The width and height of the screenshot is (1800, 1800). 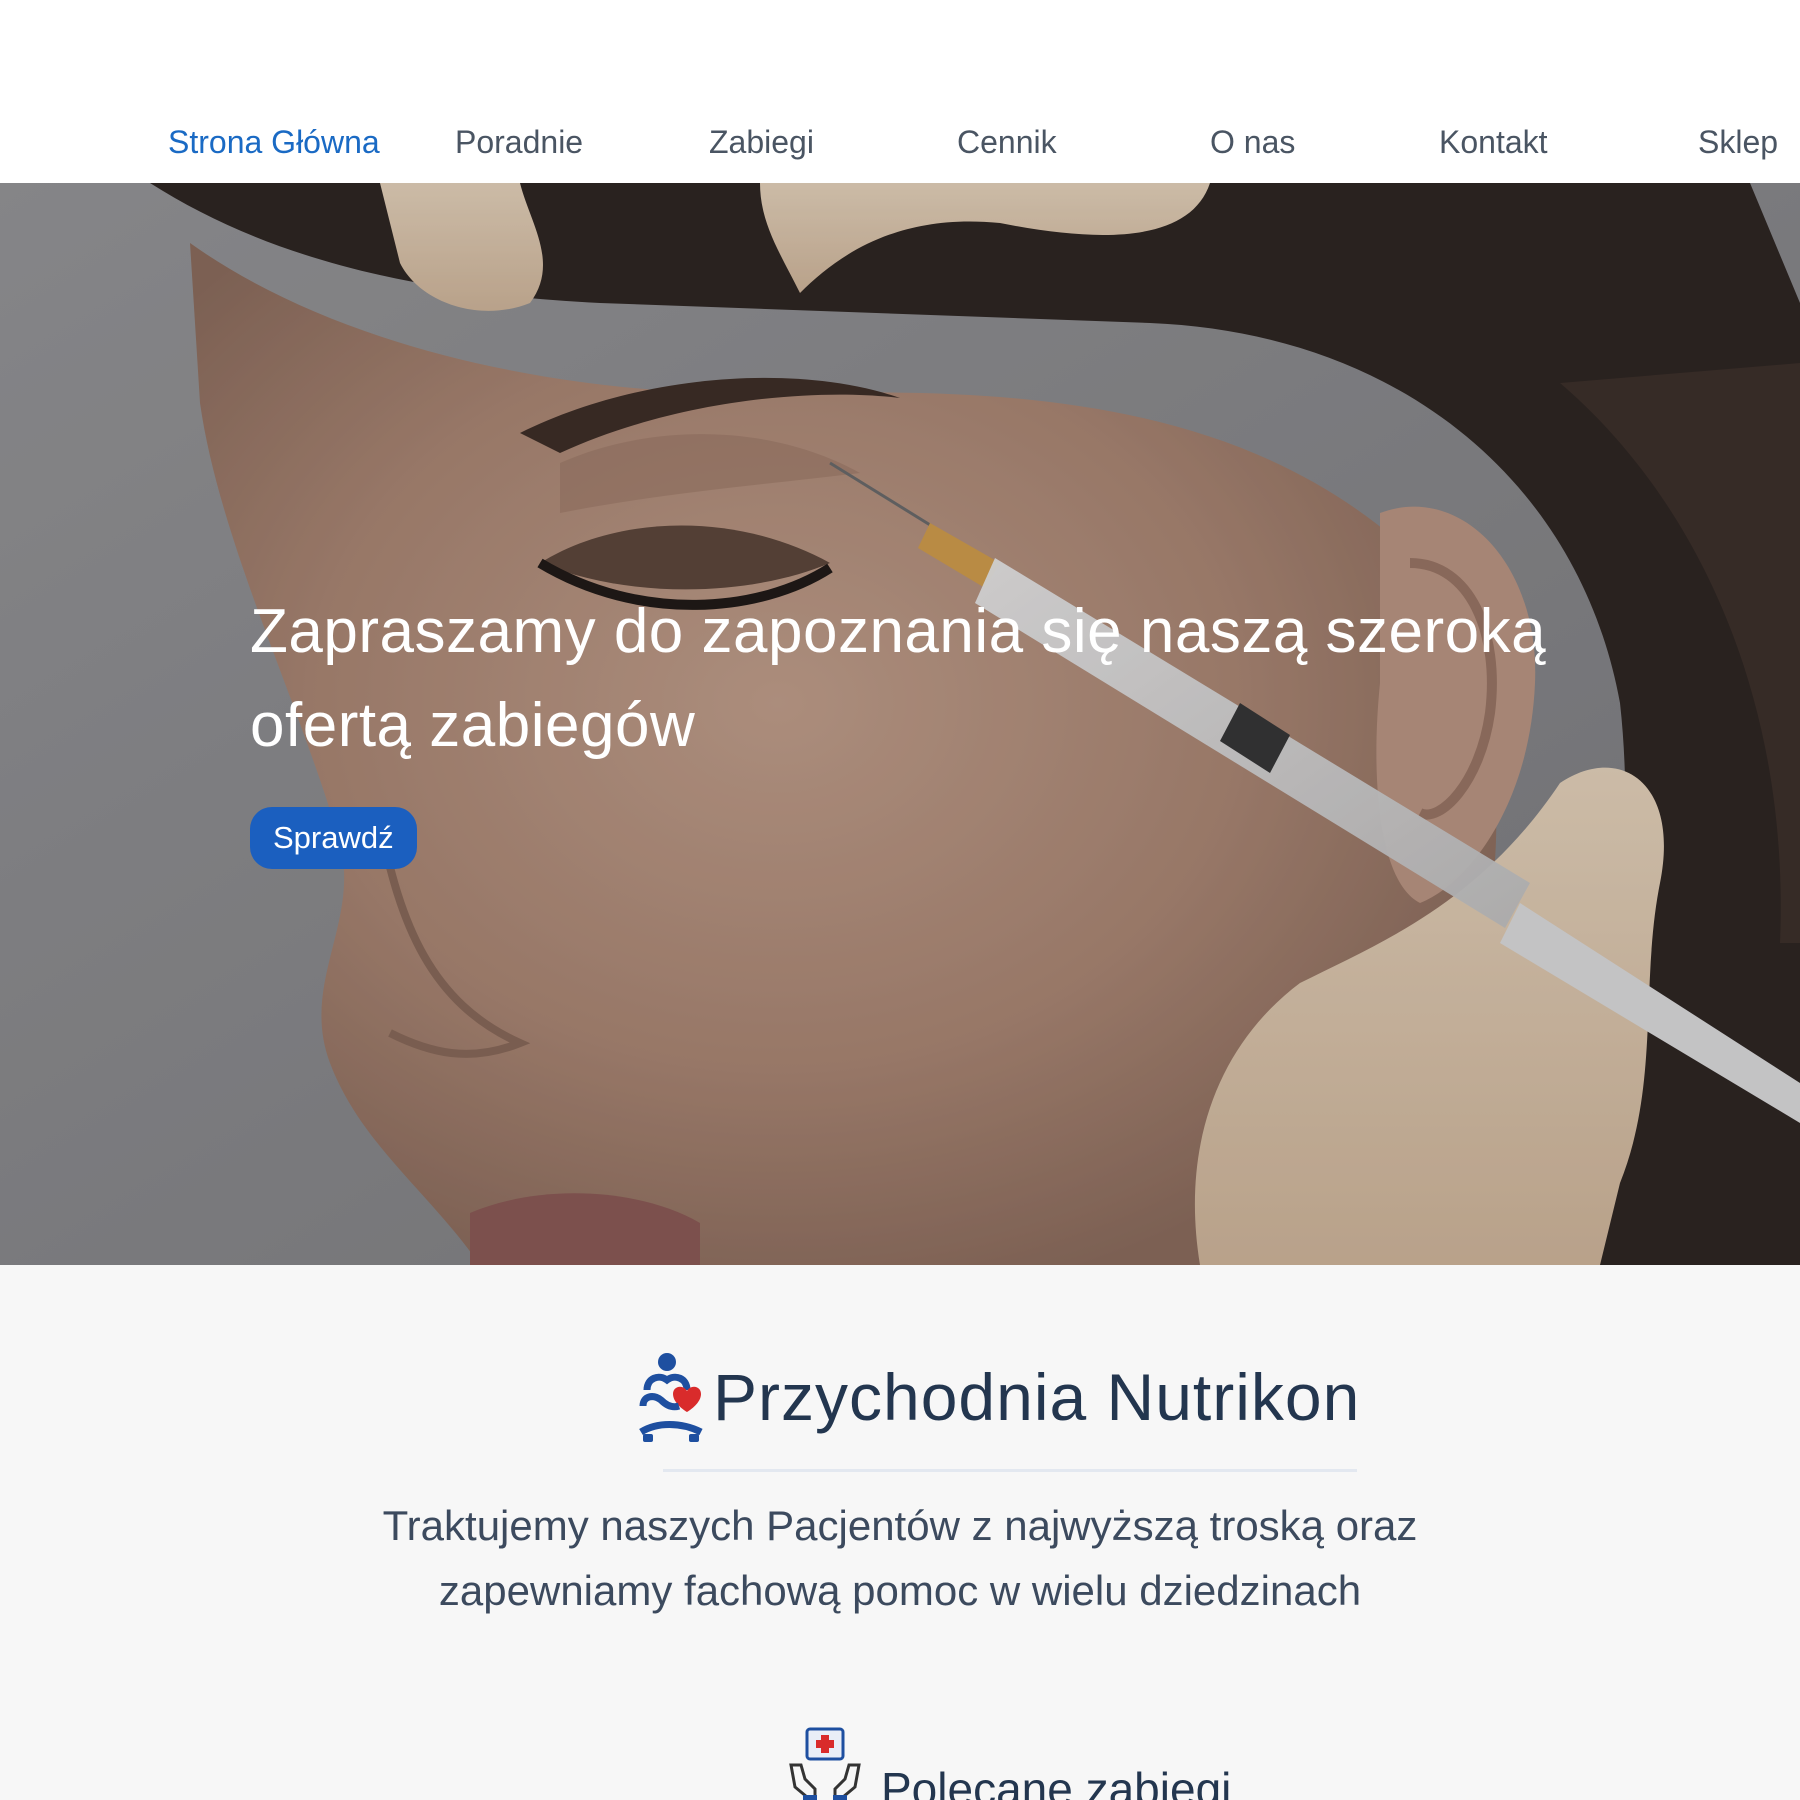 I want to click on featured-treatments-heading: Polecane zabiegi, so click(x=1009, y=1753).